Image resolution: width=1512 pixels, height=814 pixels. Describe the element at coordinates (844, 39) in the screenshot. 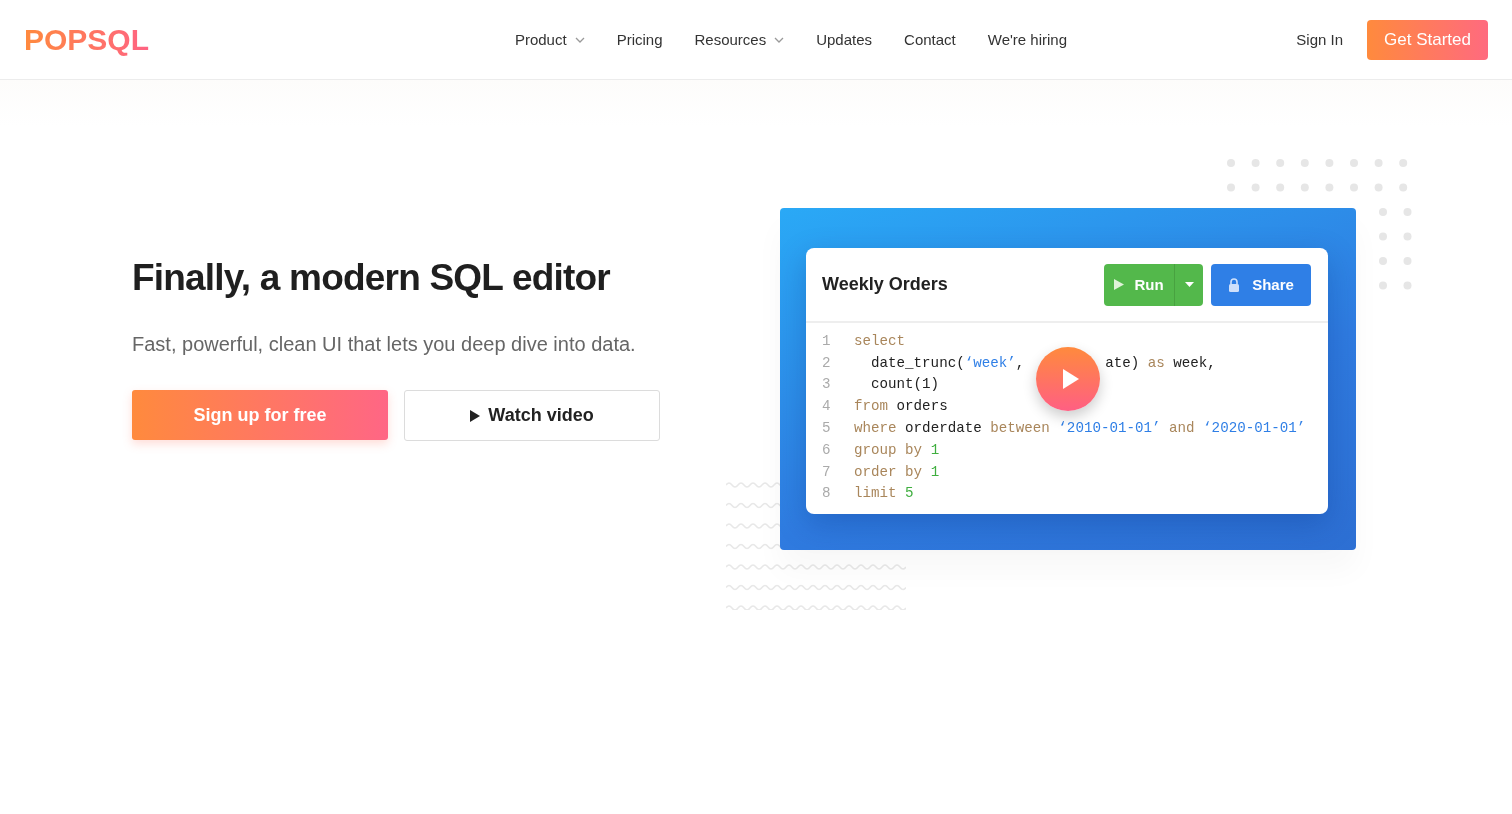

I see `nav-link: Updates` at that location.